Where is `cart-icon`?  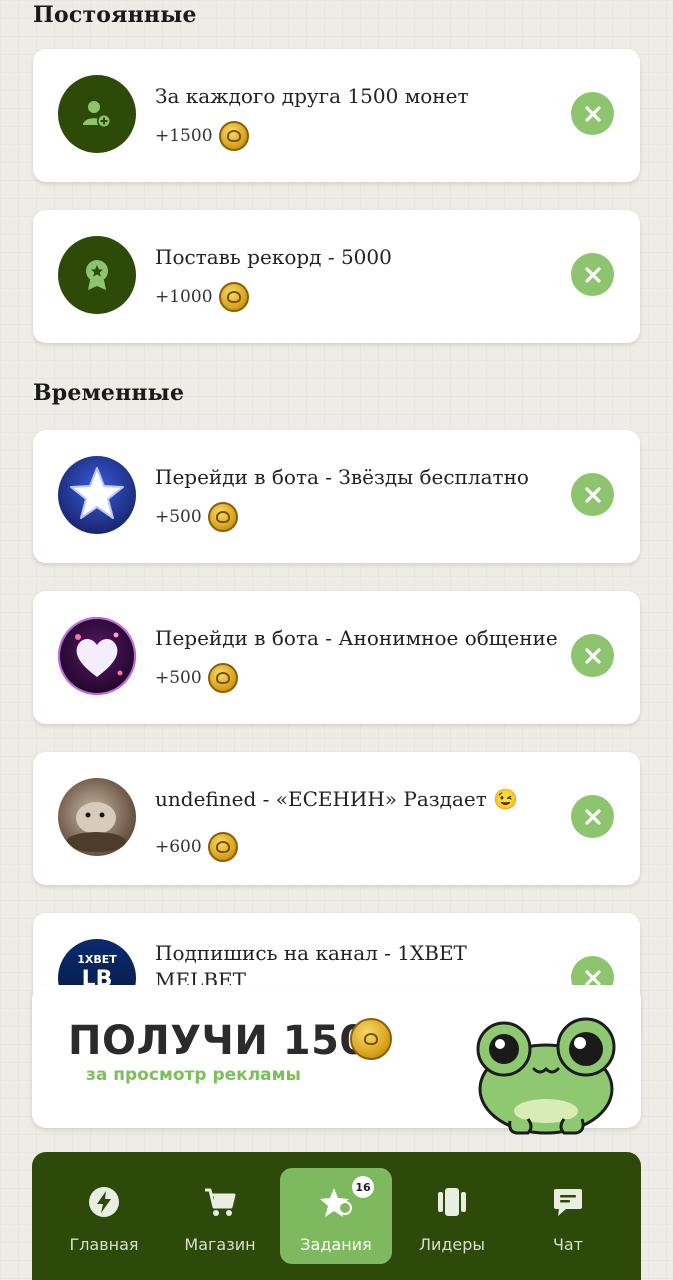 cart-icon is located at coordinates (220, 1202).